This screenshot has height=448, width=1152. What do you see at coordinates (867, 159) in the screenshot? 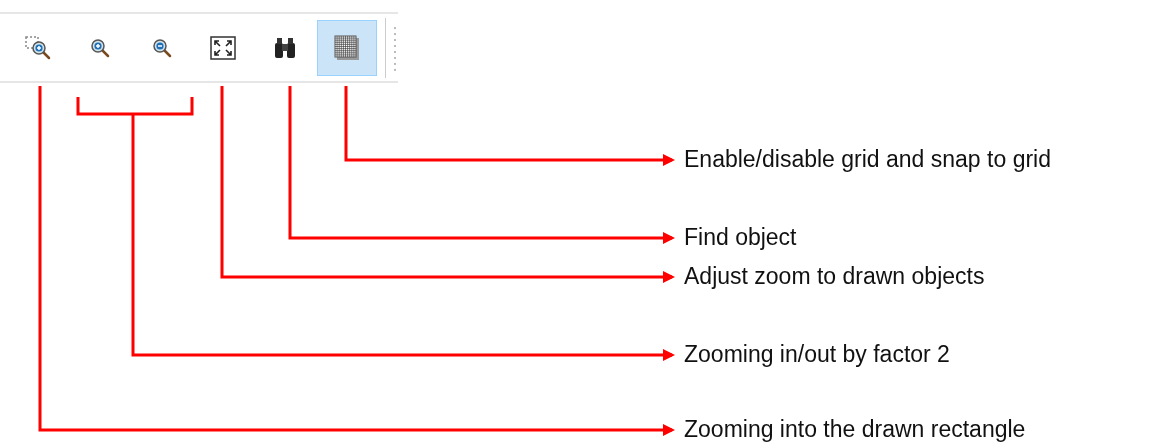
I see `callout-label: Enable/disable grid and snap to grid` at bounding box center [867, 159].